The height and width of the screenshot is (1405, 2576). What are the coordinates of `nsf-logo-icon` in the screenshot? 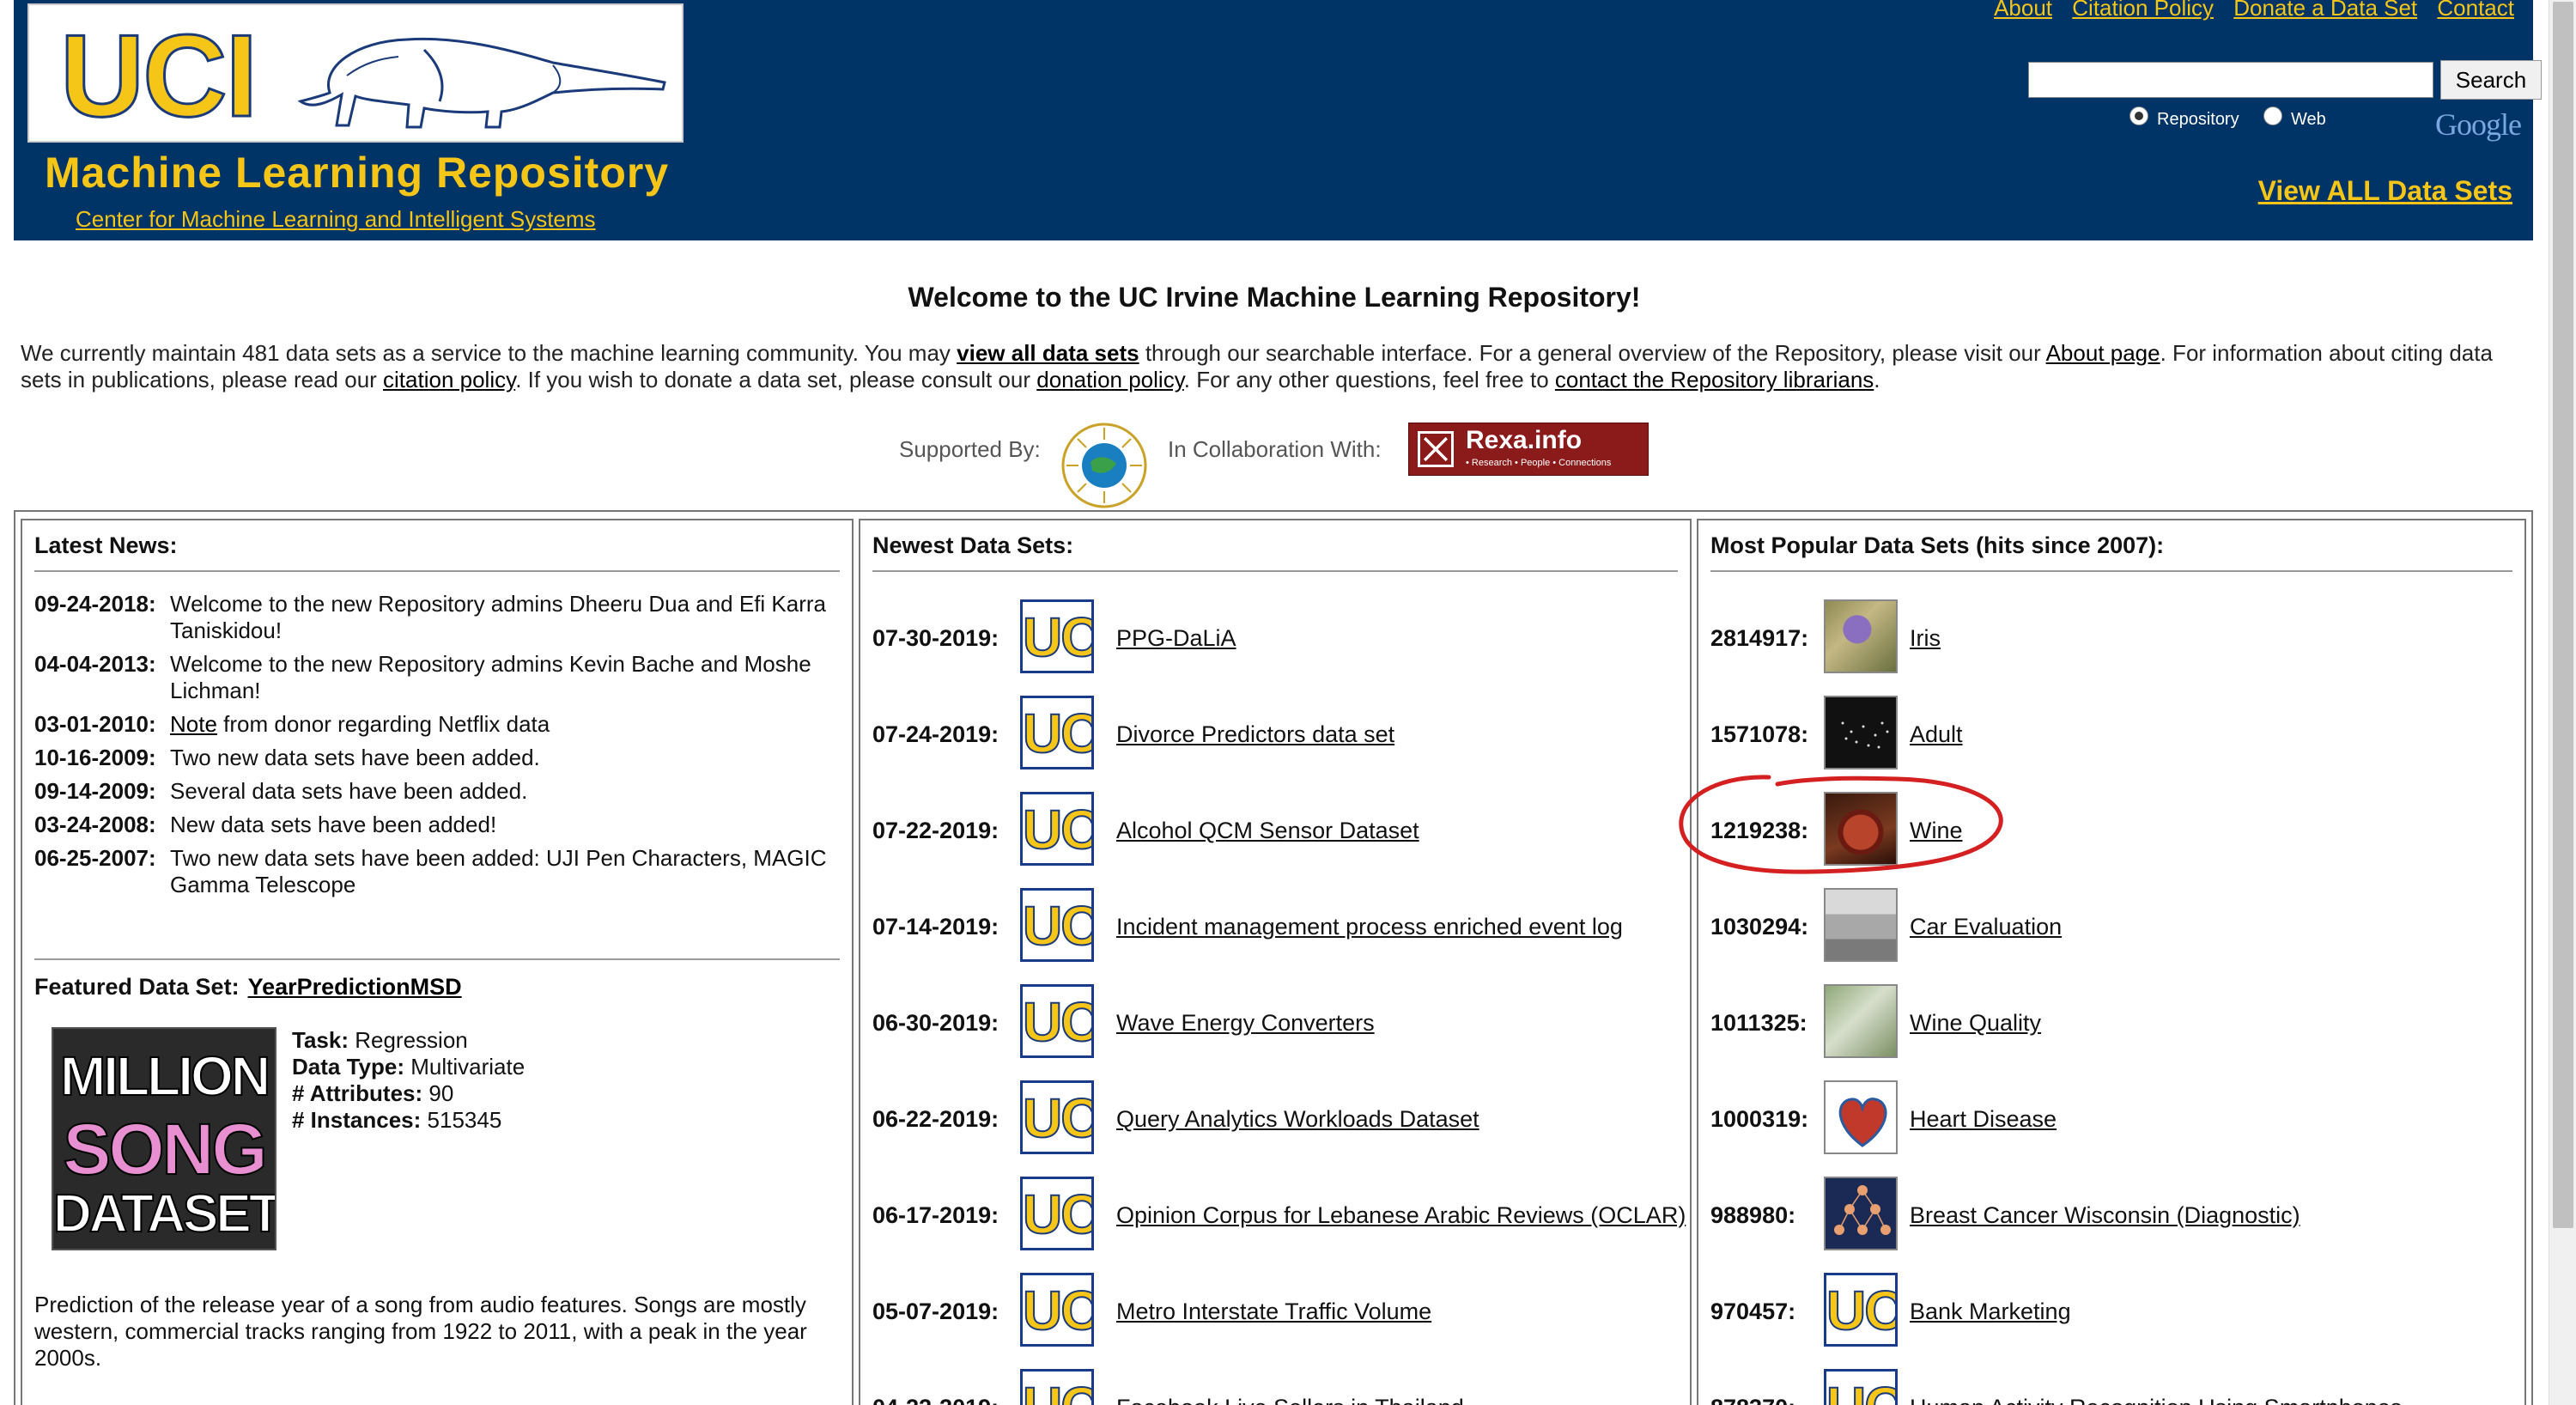 It's located at (1104, 465).